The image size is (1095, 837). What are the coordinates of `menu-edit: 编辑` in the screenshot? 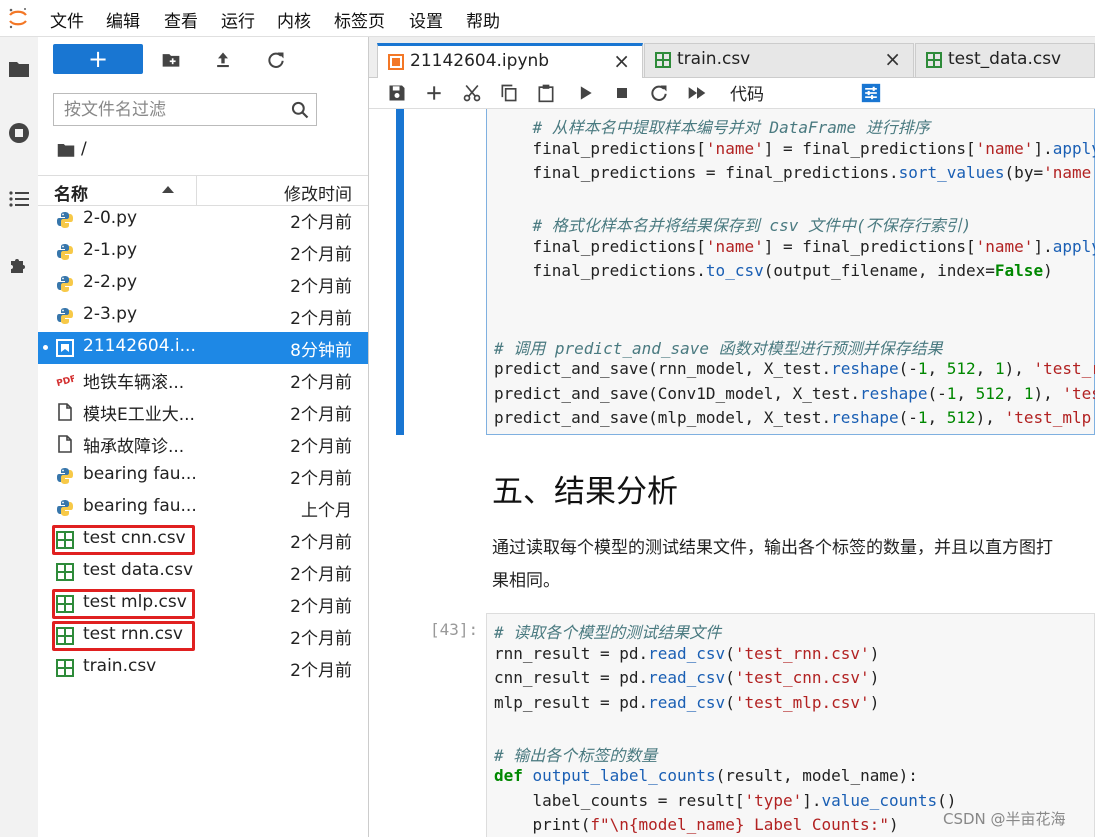 It's located at (123, 19).